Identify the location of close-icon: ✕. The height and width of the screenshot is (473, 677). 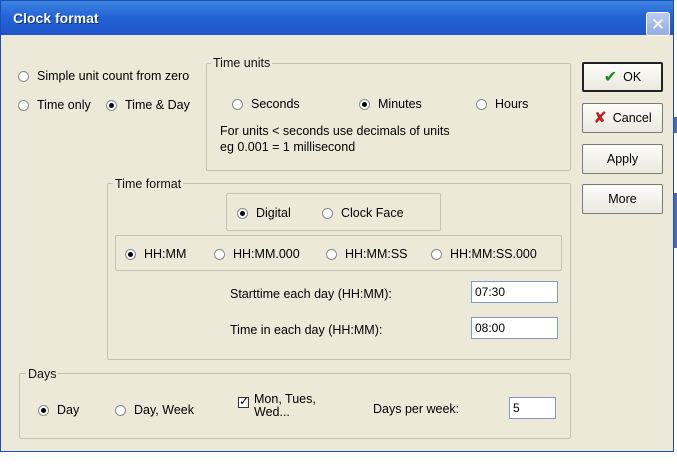
(658, 24).